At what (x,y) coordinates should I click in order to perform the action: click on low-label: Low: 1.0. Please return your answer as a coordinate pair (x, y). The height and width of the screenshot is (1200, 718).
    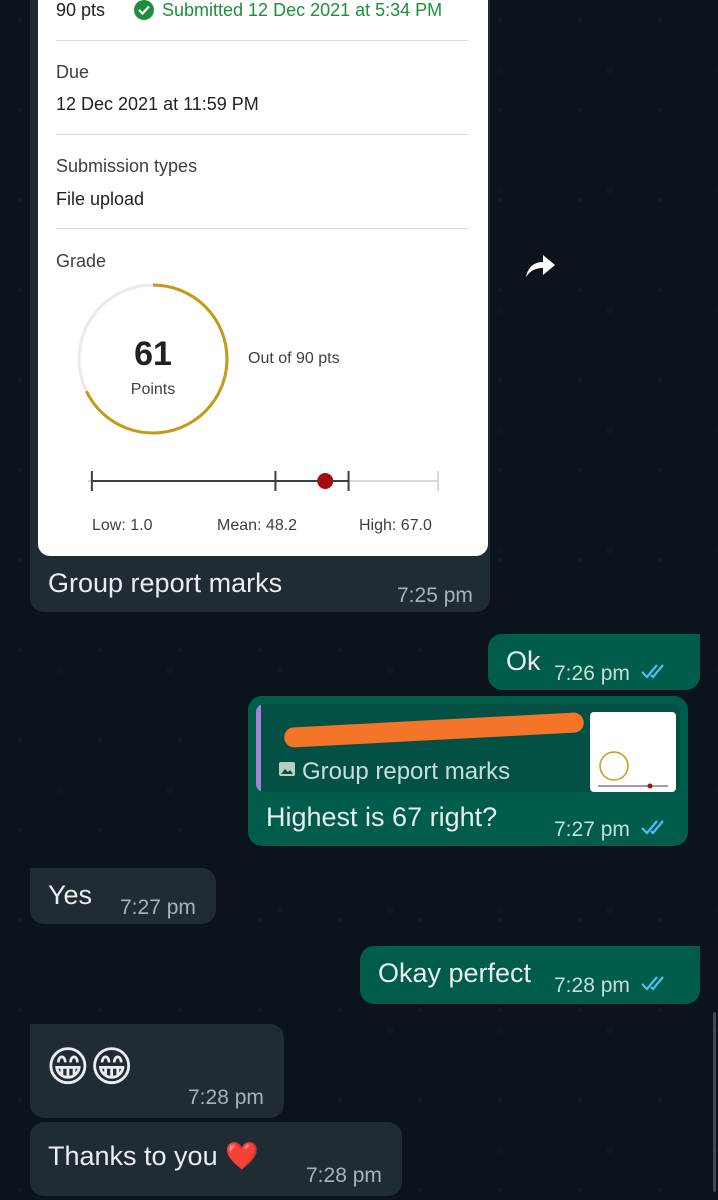
    Looking at the image, I should click on (122, 525).